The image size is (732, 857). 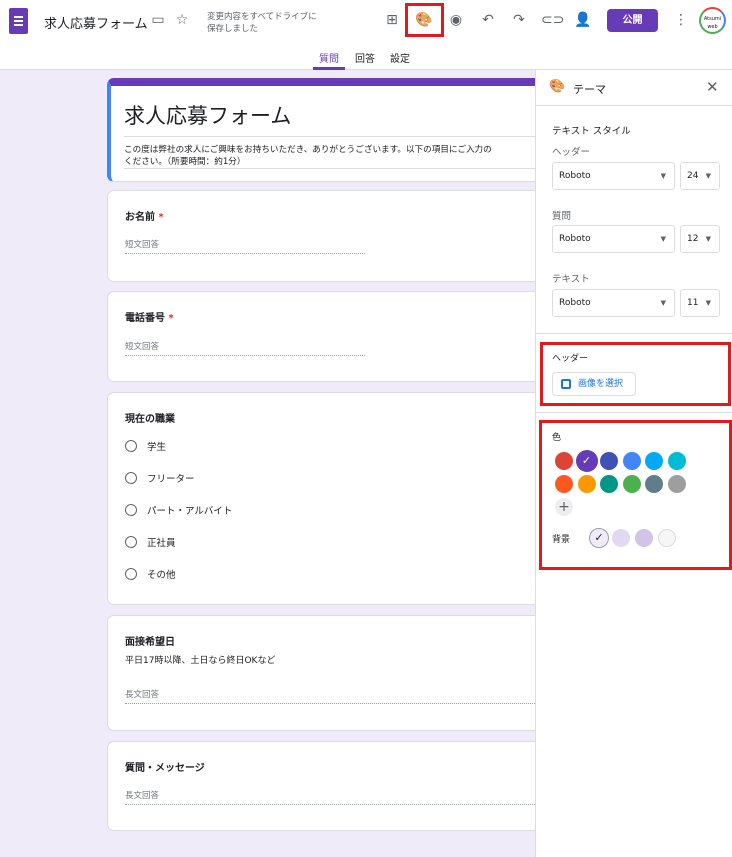 What do you see at coordinates (327, 236) in the screenshot?
I see `question-card: お名前 * 短文回答` at bounding box center [327, 236].